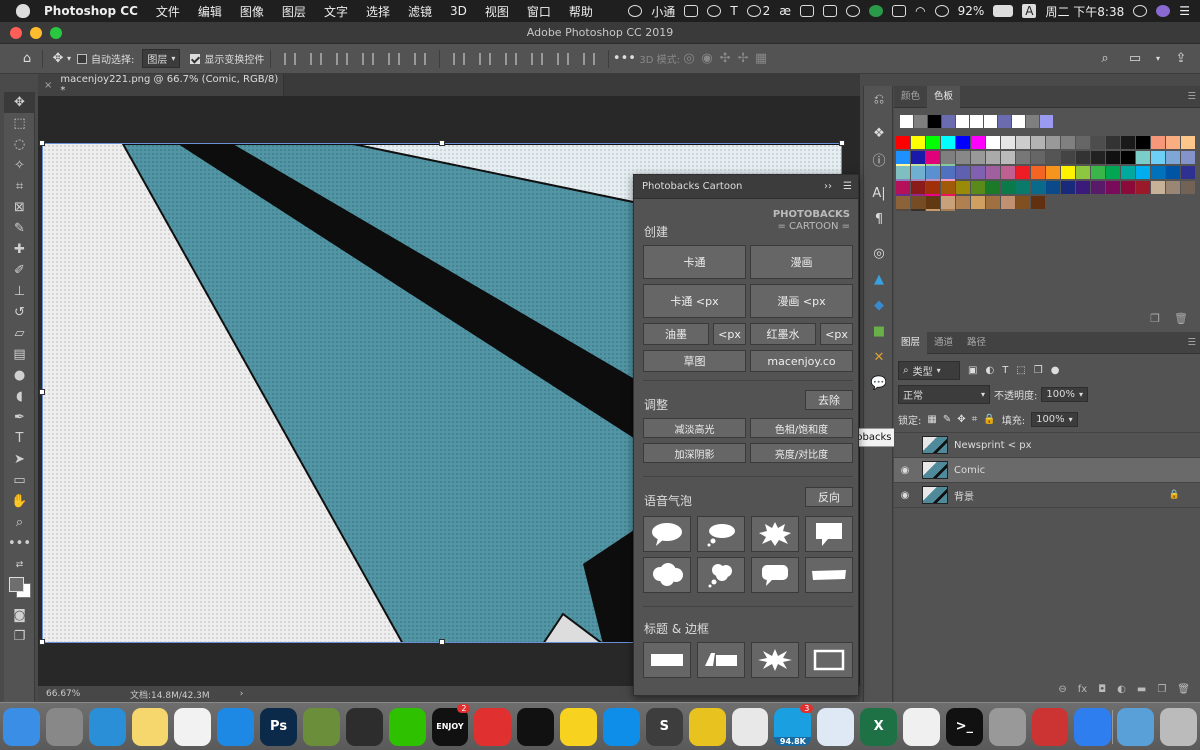  What do you see at coordinates (829, 497) in the screenshot?
I see `reverse-button: 反向` at bounding box center [829, 497].